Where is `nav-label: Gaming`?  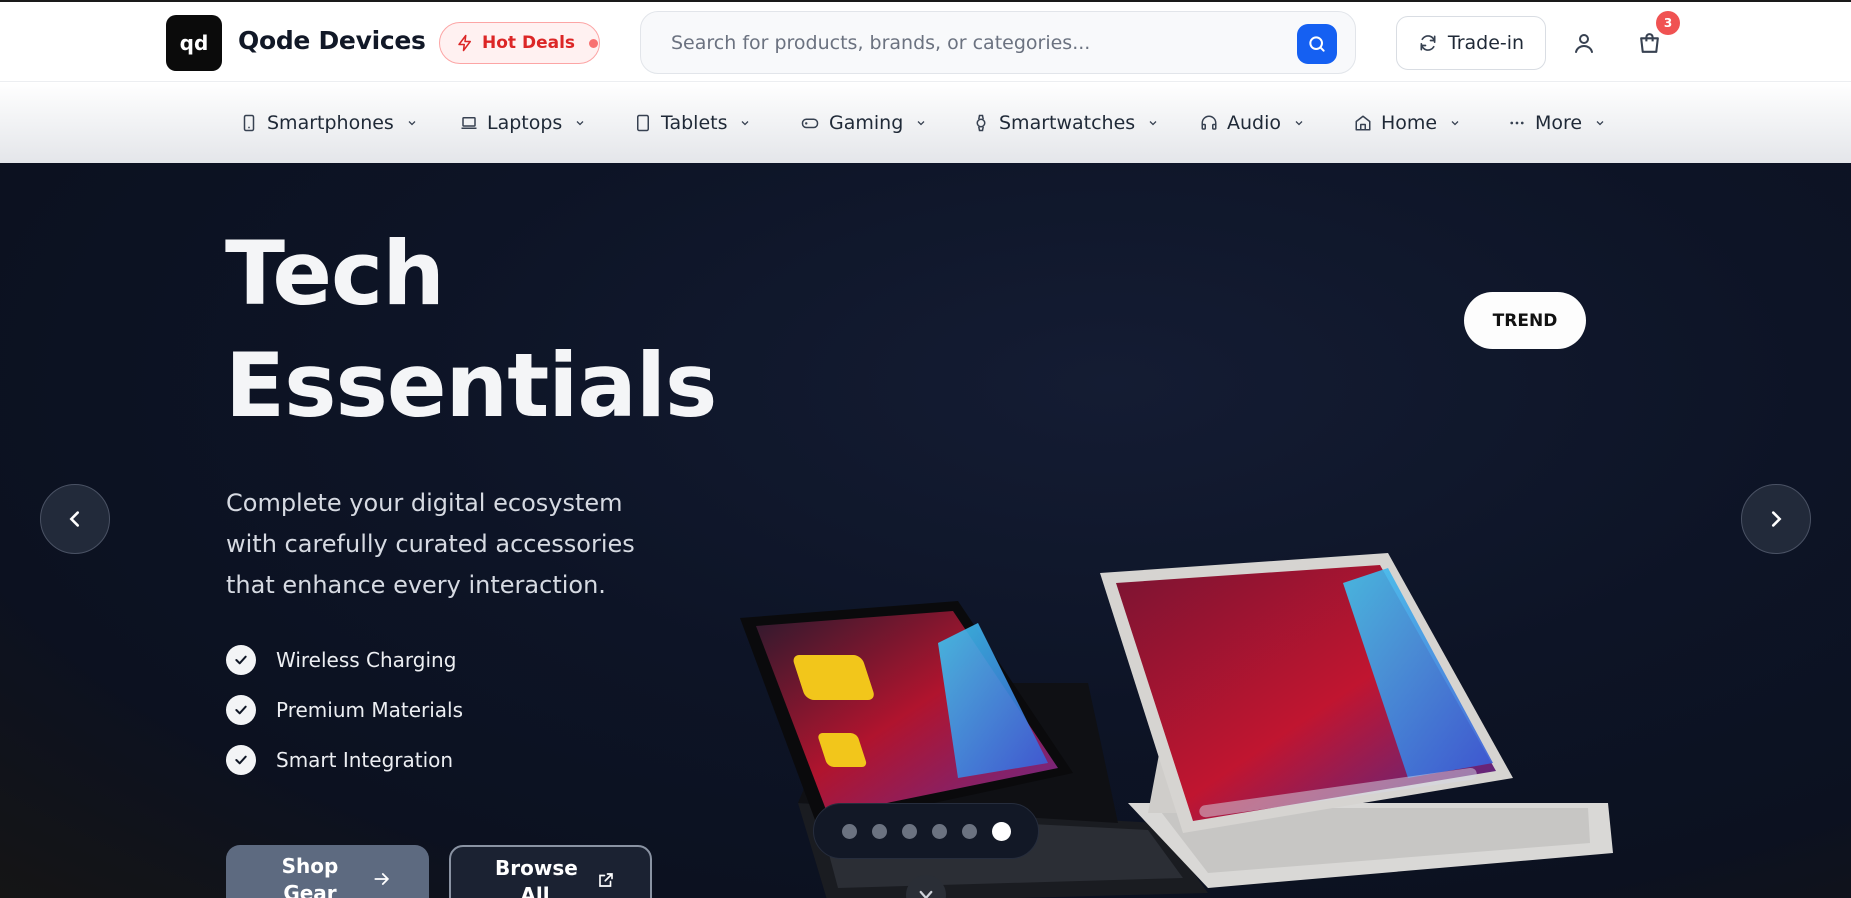
nav-label: Gaming is located at coordinates (866, 123).